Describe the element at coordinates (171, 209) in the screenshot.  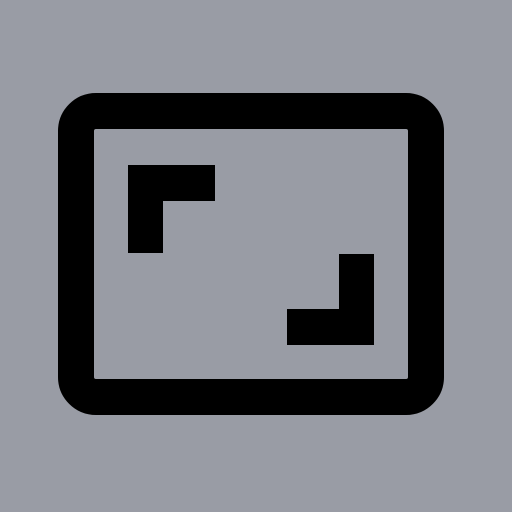
I see `corner-top-left` at that location.